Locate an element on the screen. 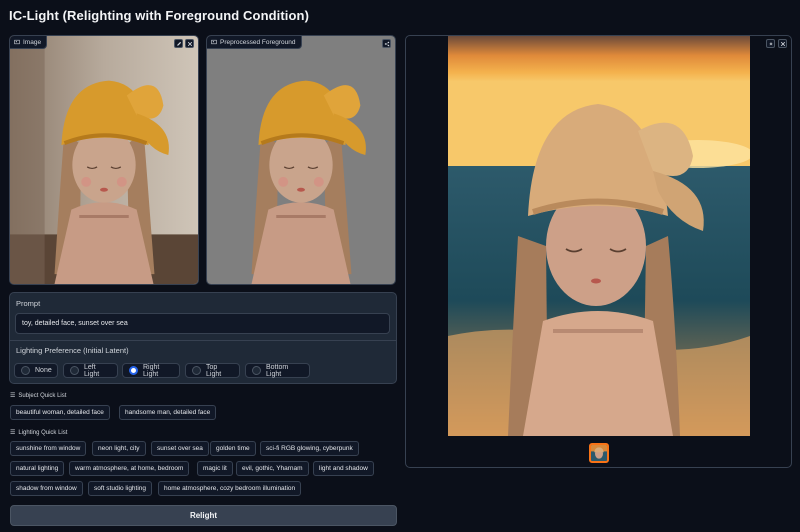  radio-label: Right Light is located at coordinates (151, 370).